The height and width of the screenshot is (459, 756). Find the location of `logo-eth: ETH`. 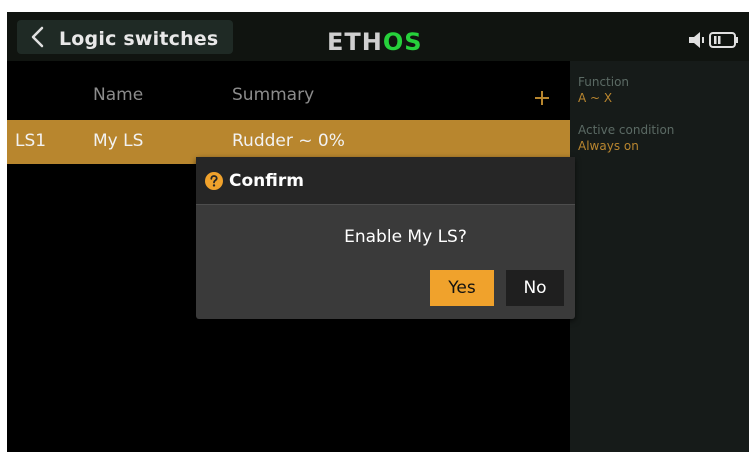

logo-eth: ETH is located at coordinates (355, 42).